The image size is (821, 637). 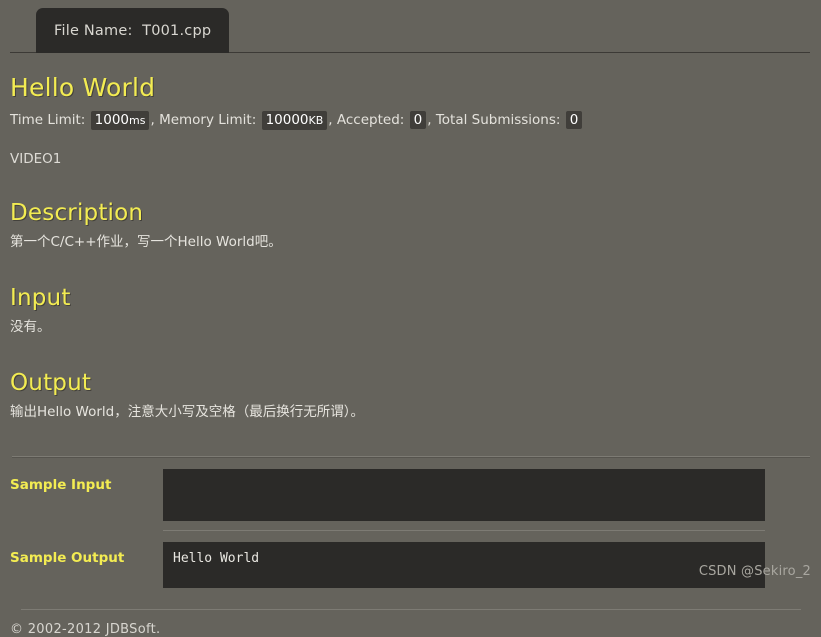 I want to click on input-text: 没有。, so click(x=30, y=327).